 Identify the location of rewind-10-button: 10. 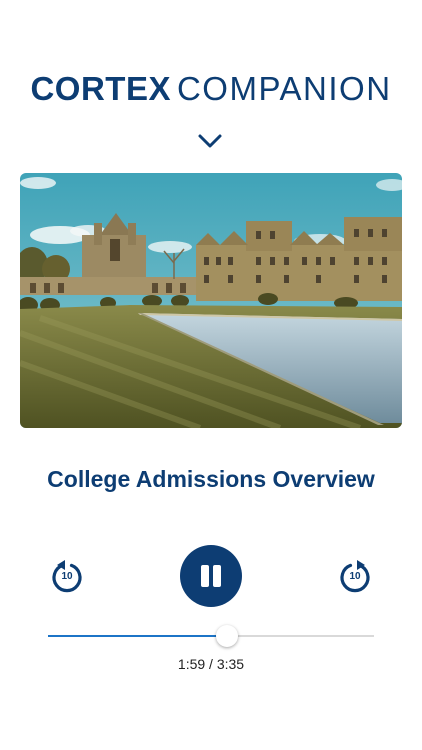
(67, 575).